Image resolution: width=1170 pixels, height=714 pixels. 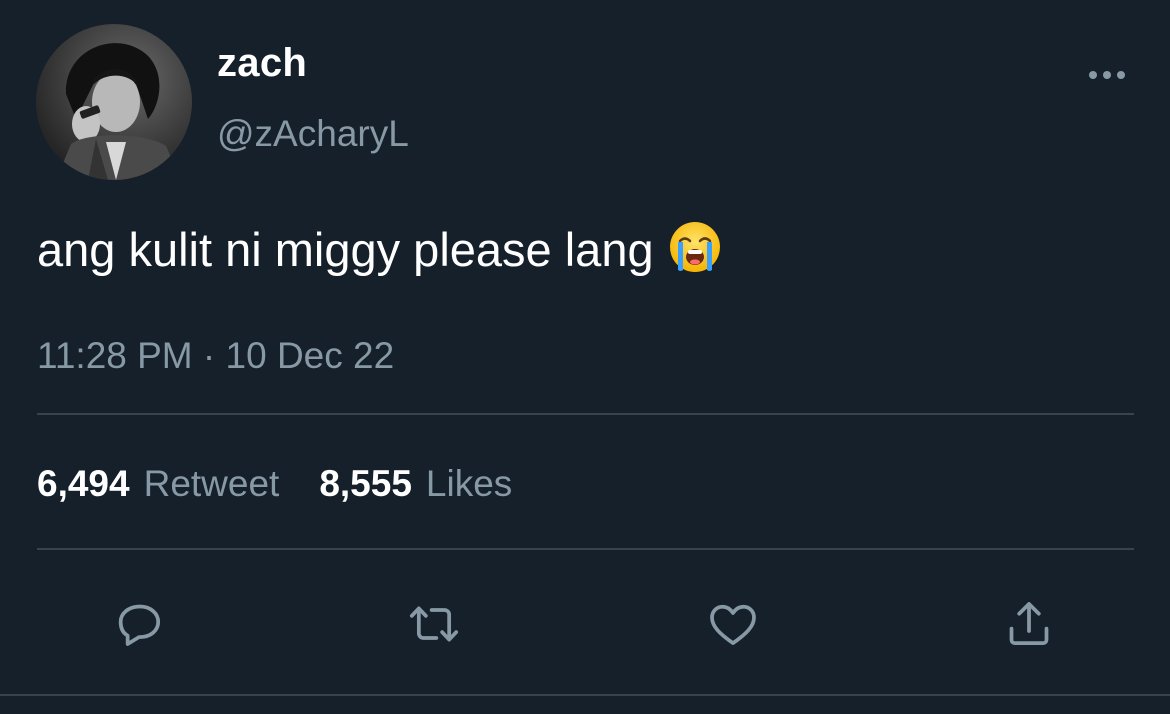 I want to click on heart-icon, so click(x=733, y=624).